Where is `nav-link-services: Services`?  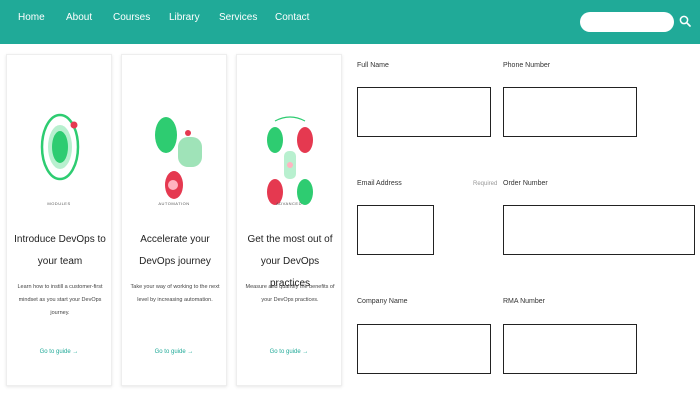 nav-link-services: Services is located at coordinates (238, 17).